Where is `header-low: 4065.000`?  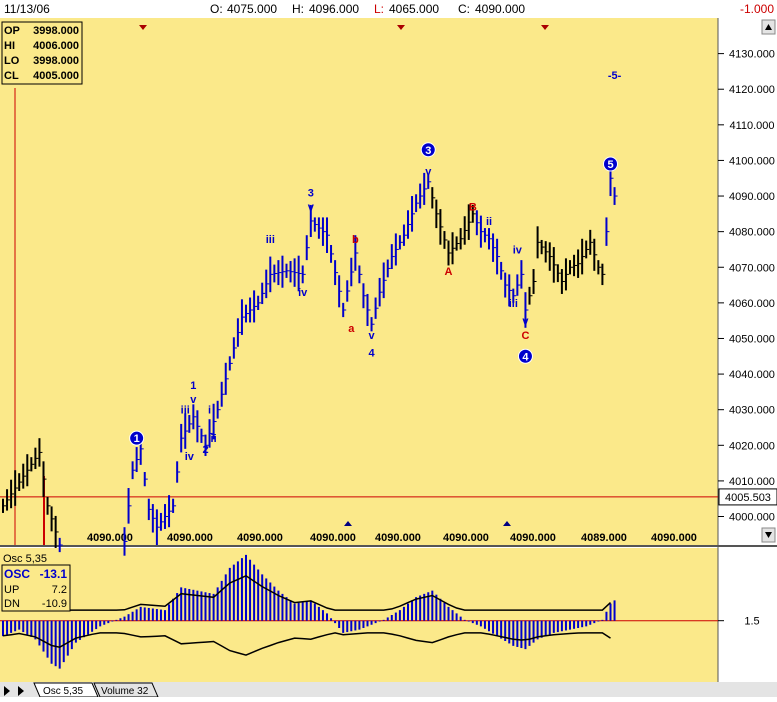 header-low: 4065.000 is located at coordinates (414, 9).